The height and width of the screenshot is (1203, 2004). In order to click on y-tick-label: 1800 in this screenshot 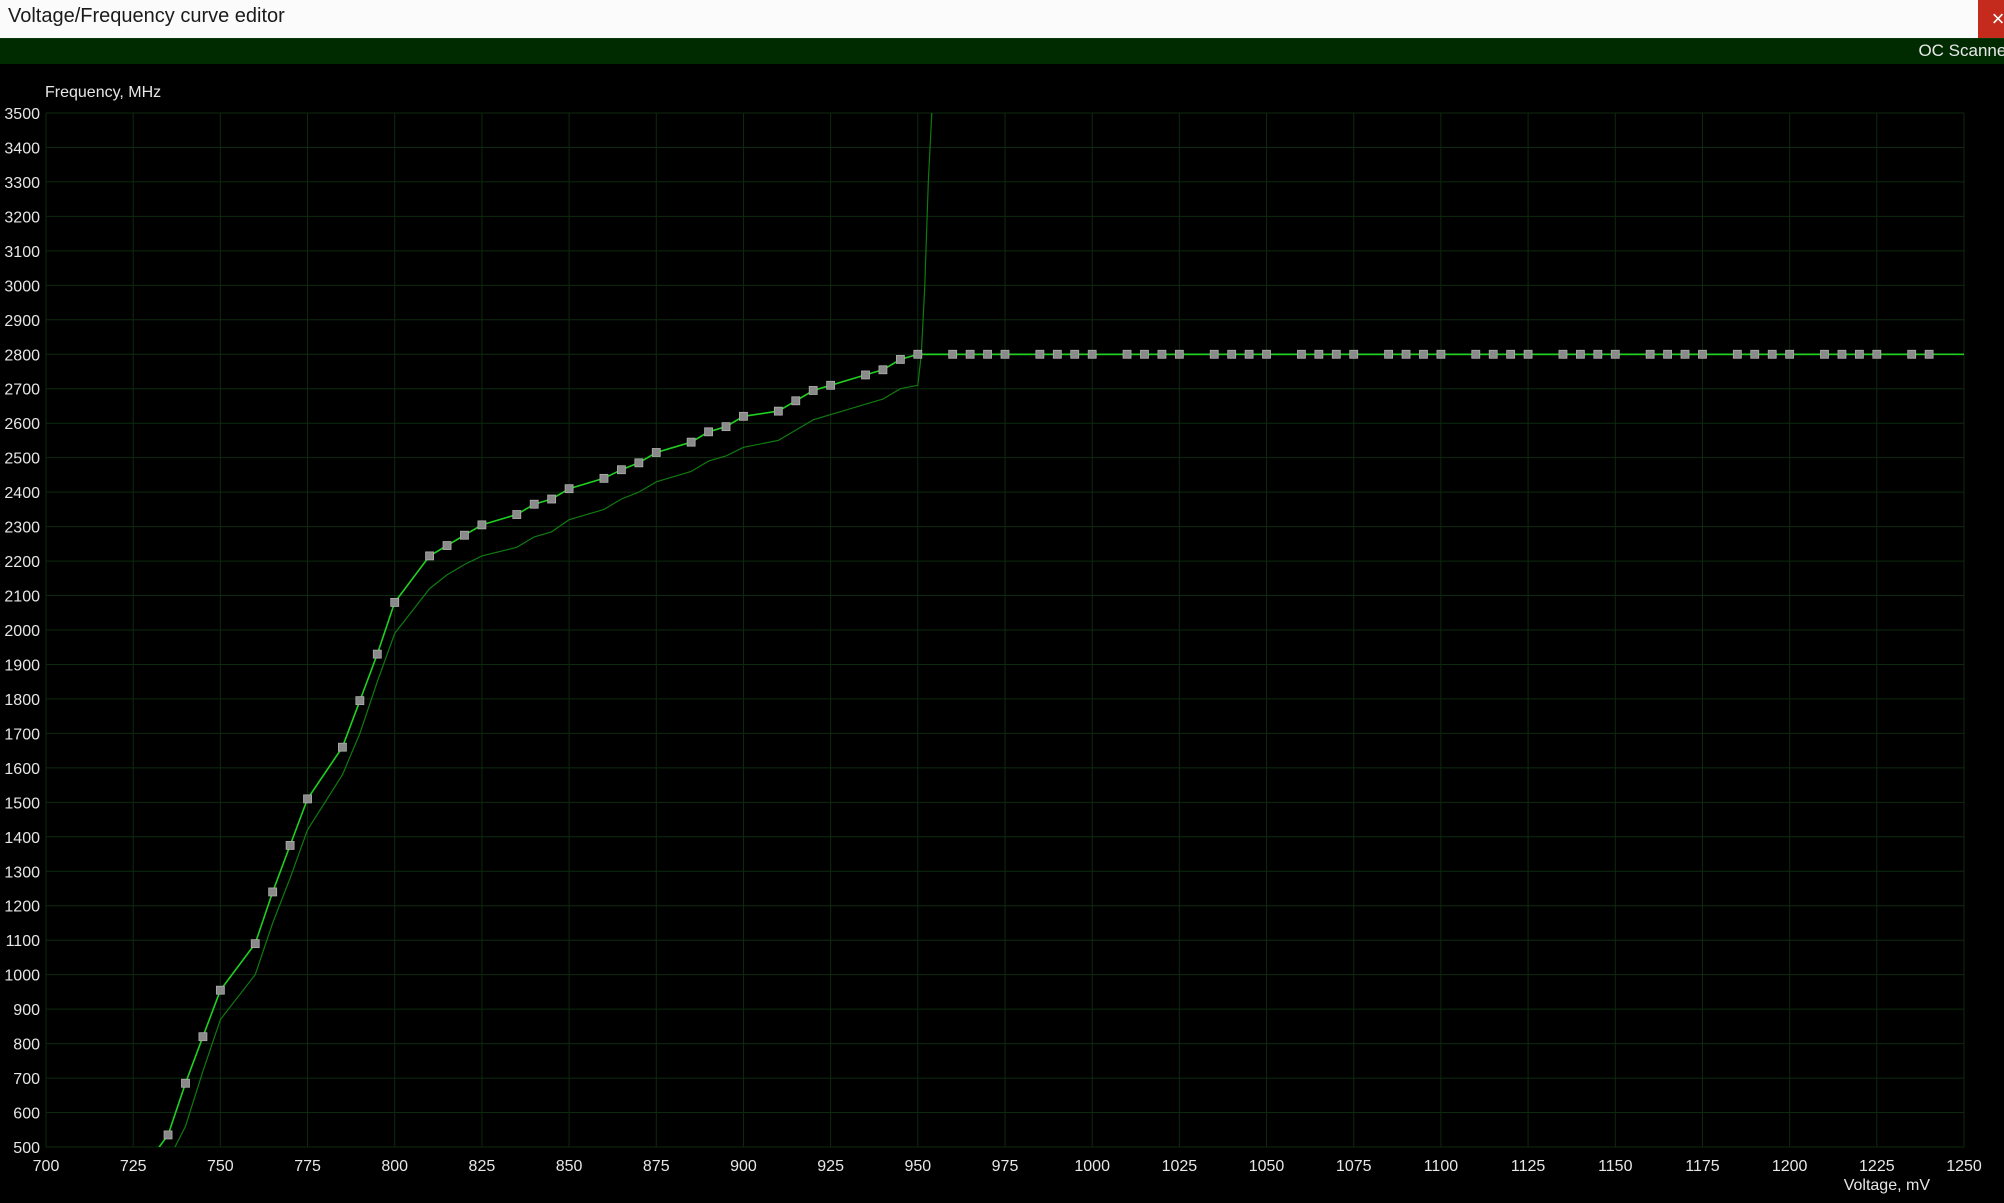, I will do `click(22, 700)`.